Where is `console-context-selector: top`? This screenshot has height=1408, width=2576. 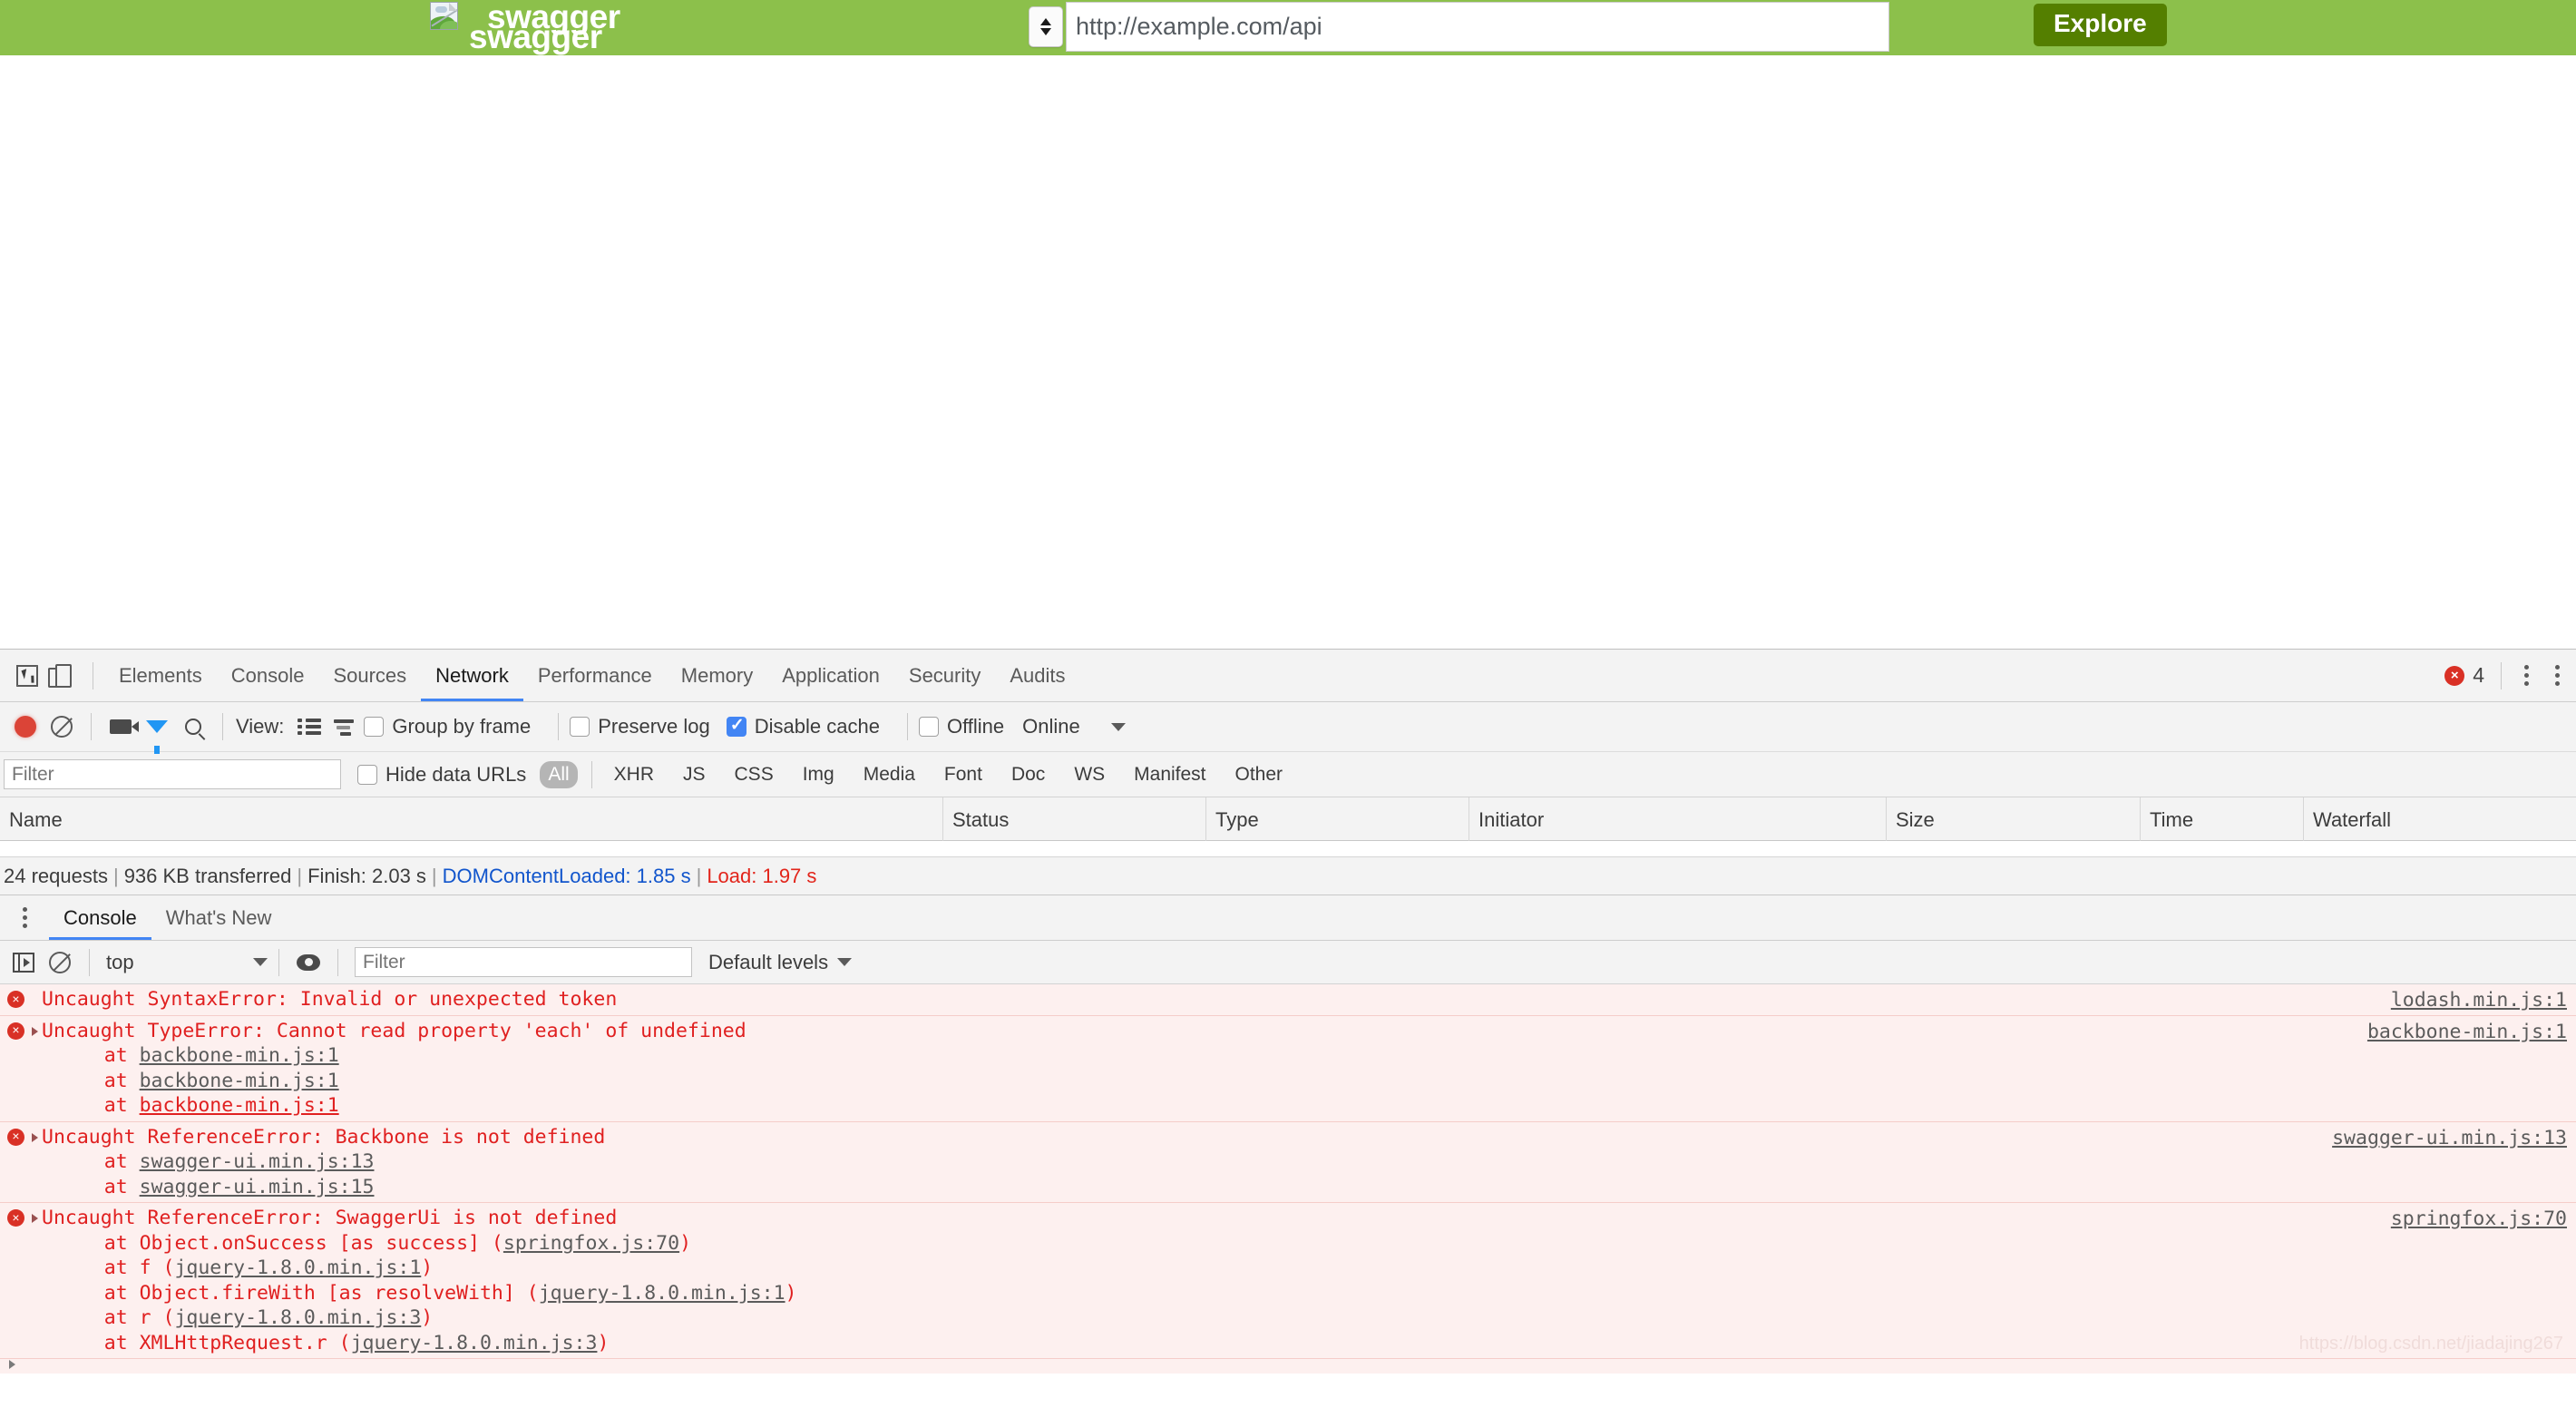 console-context-selector: top is located at coordinates (187, 962).